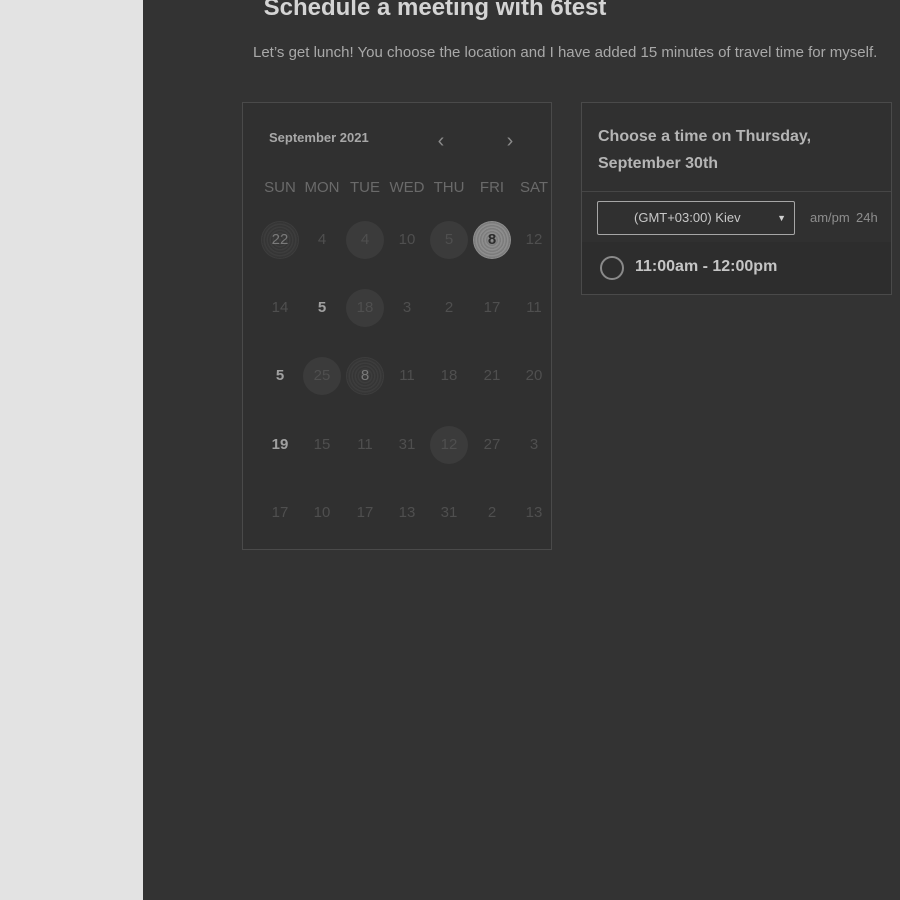  Describe the element at coordinates (706, 266) in the screenshot. I see `time-slot-label: 11:00am - 12:00pm` at that location.